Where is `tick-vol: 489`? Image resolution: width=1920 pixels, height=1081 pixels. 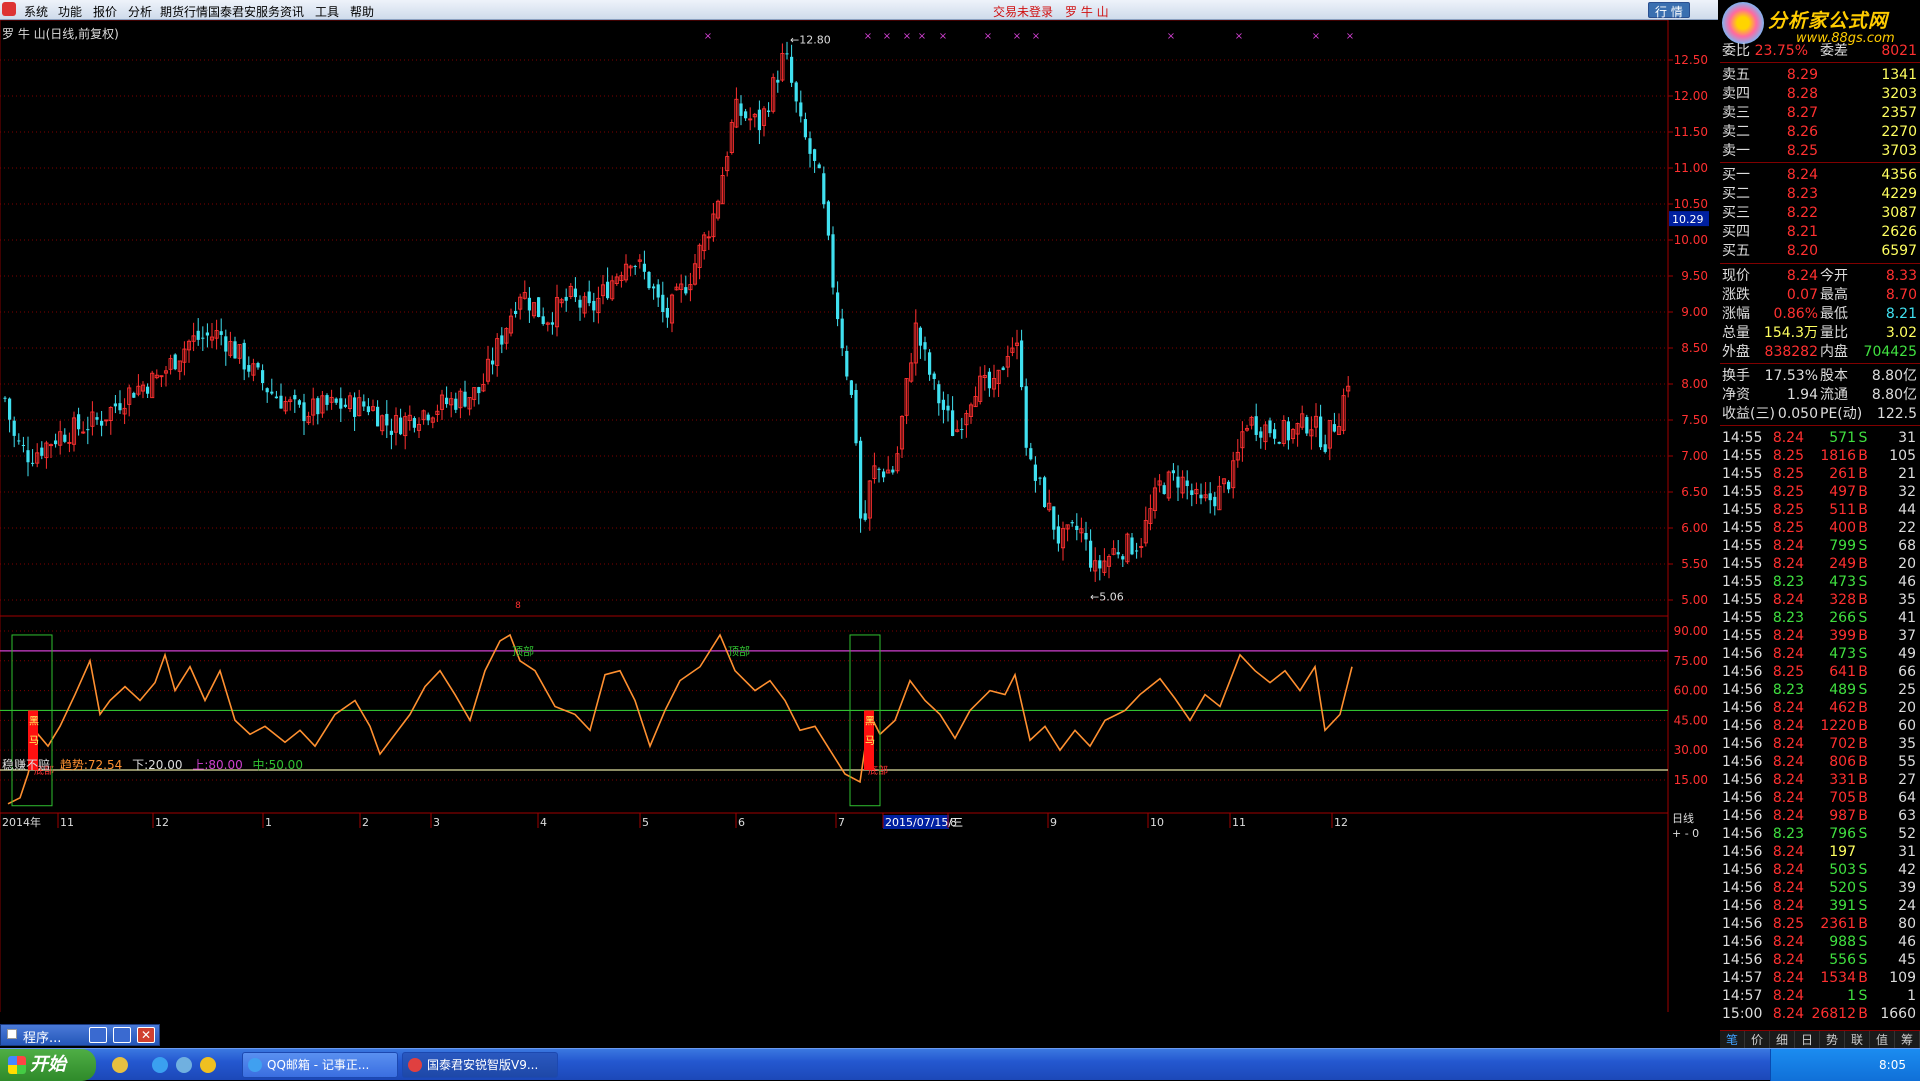
tick-vol: 489 is located at coordinates (1842, 690).